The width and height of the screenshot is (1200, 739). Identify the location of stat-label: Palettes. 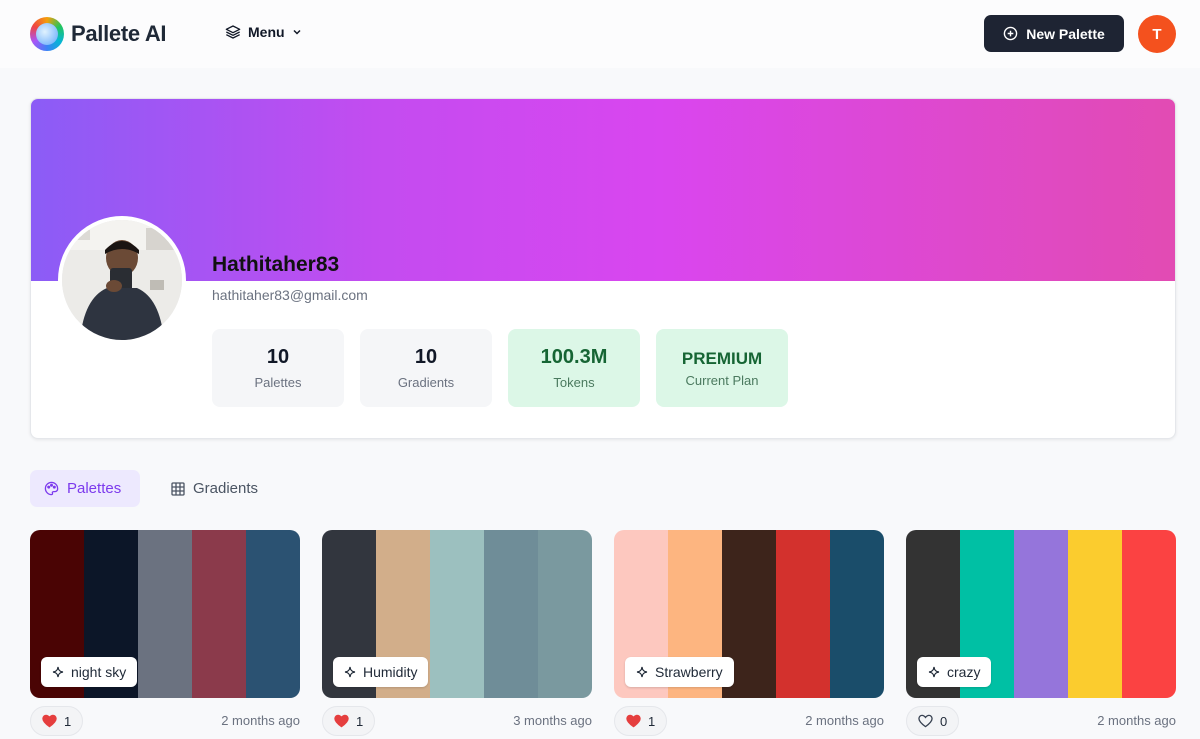
(278, 382).